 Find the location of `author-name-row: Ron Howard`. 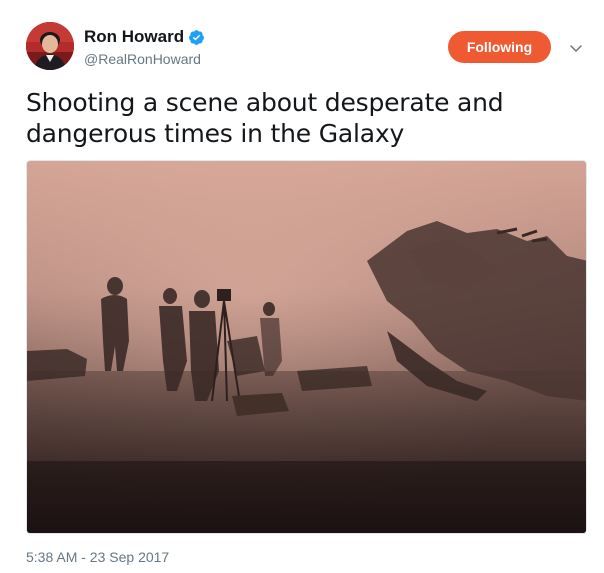

author-name-row: Ron Howard is located at coordinates (144, 37).